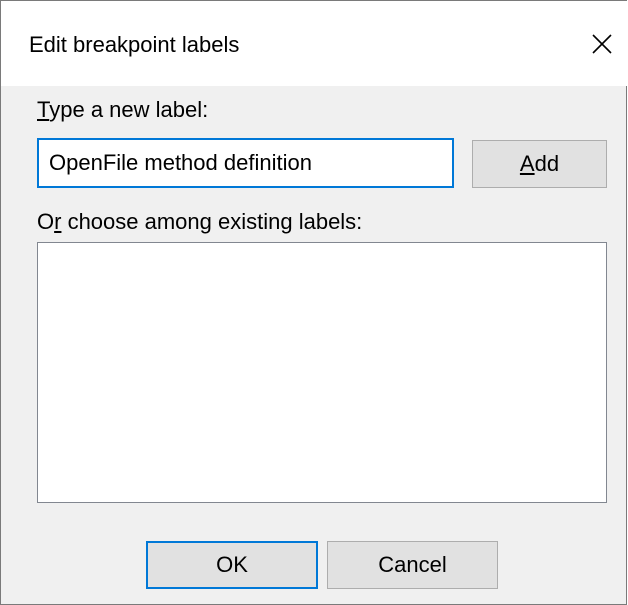 This screenshot has height=605, width=628. Describe the element at coordinates (46, 221) in the screenshot. I see `existing-labels-caption-prefix: O` at that location.